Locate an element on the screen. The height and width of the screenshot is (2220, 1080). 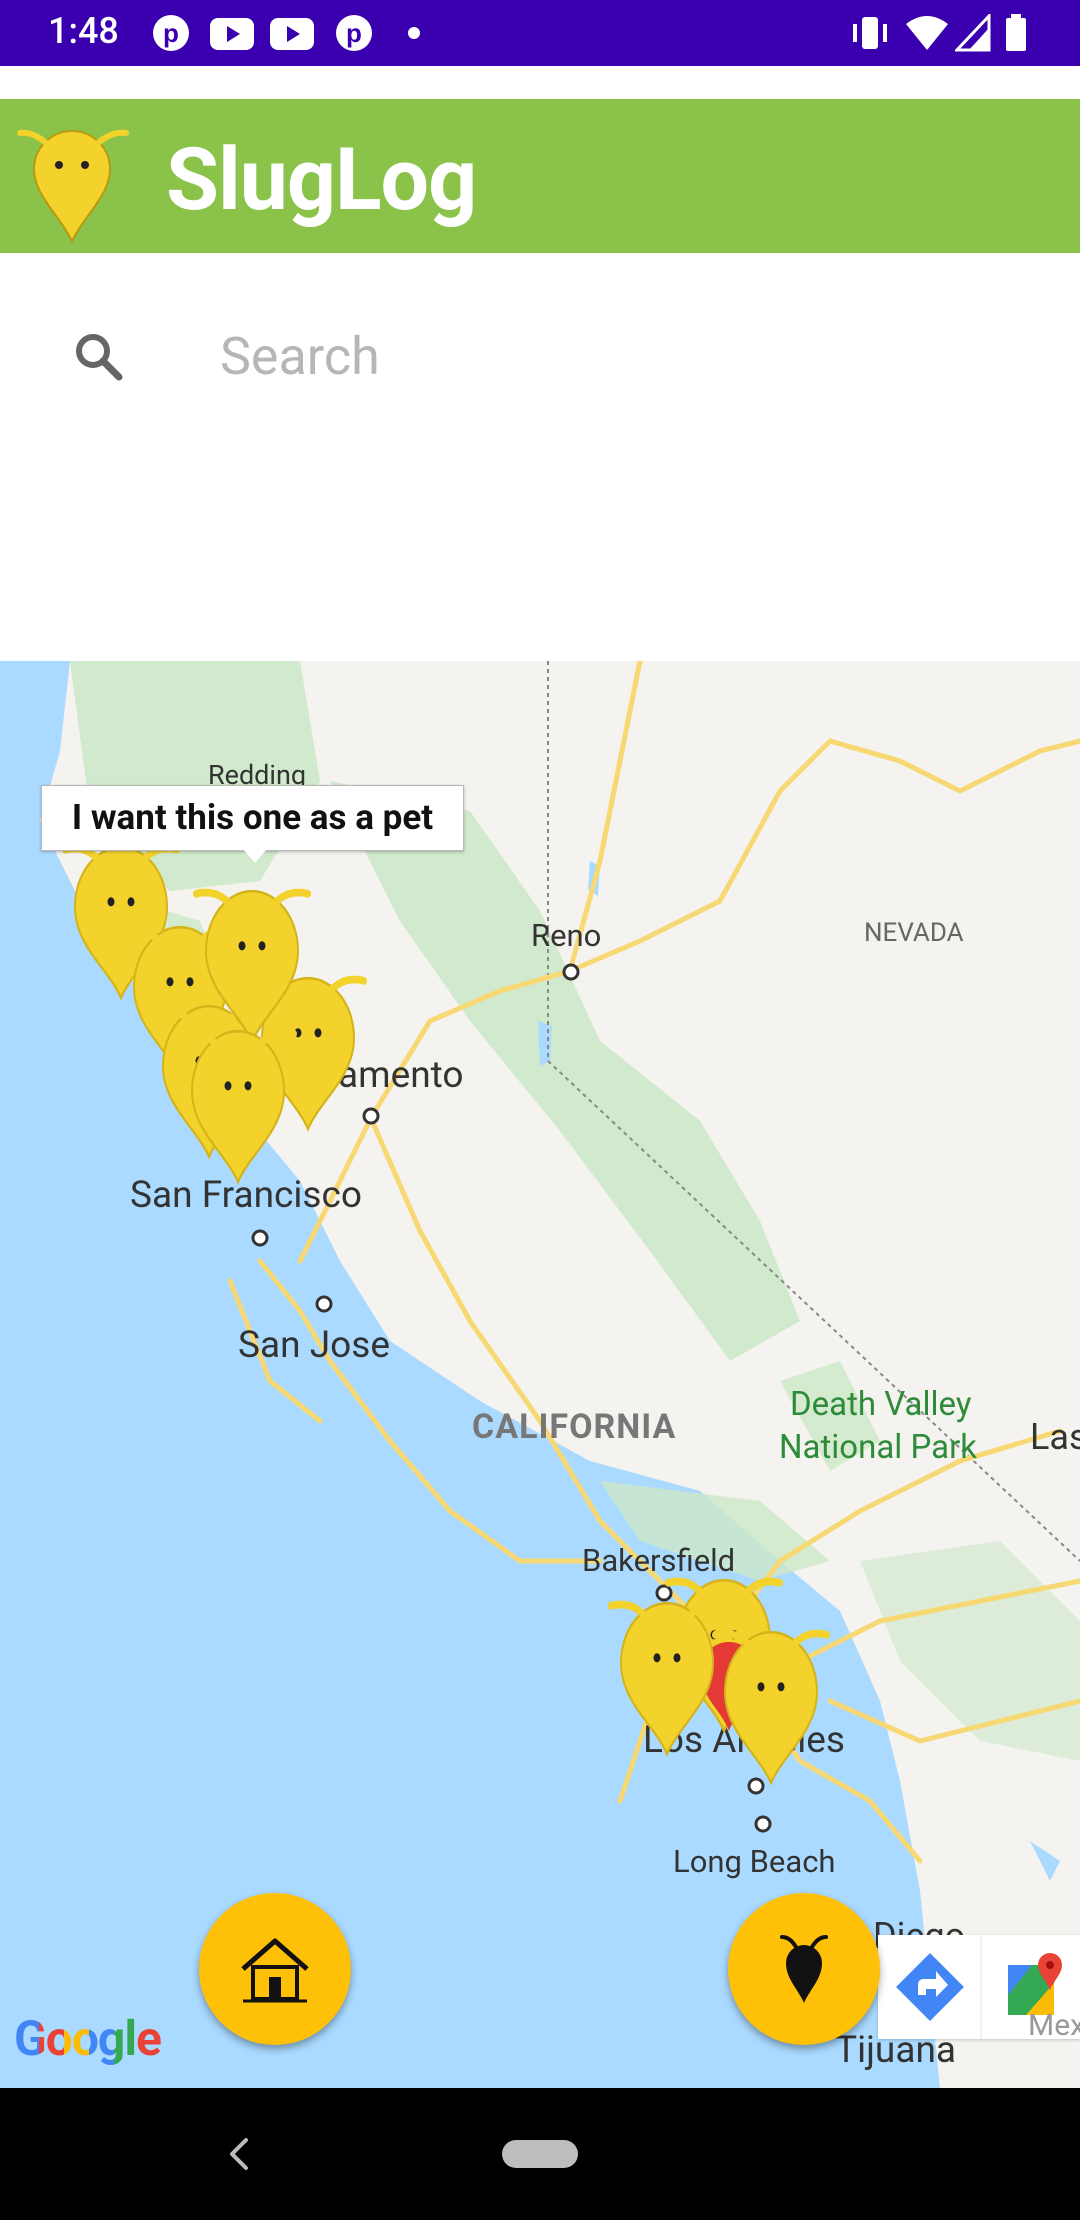
vibrate-icon is located at coordinates (870, 33).